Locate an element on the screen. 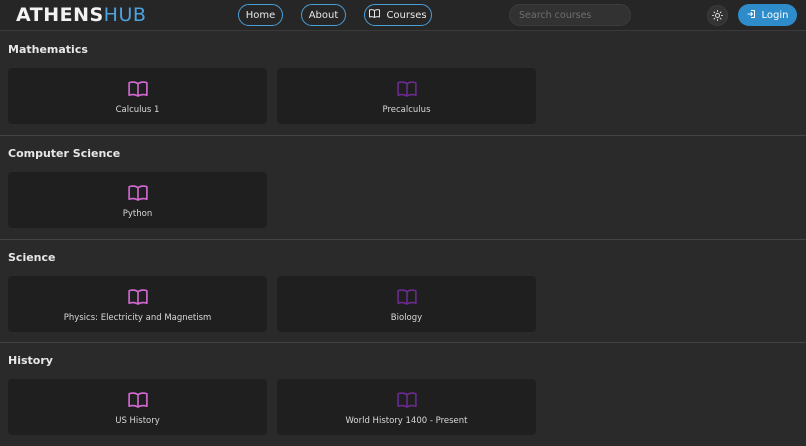 The image size is (806, 446). login-icon is located at coordinates (752, 15).